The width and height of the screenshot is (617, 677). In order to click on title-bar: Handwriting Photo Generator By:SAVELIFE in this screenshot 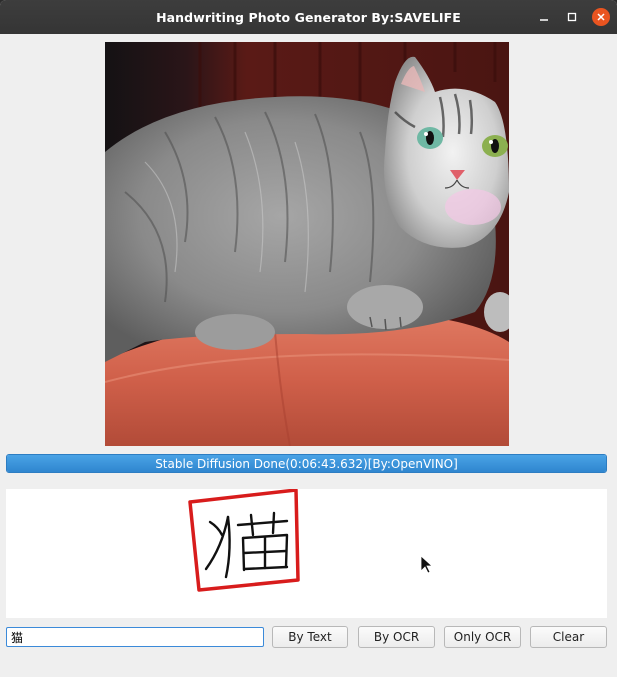, I will do `click(308, 17)`.